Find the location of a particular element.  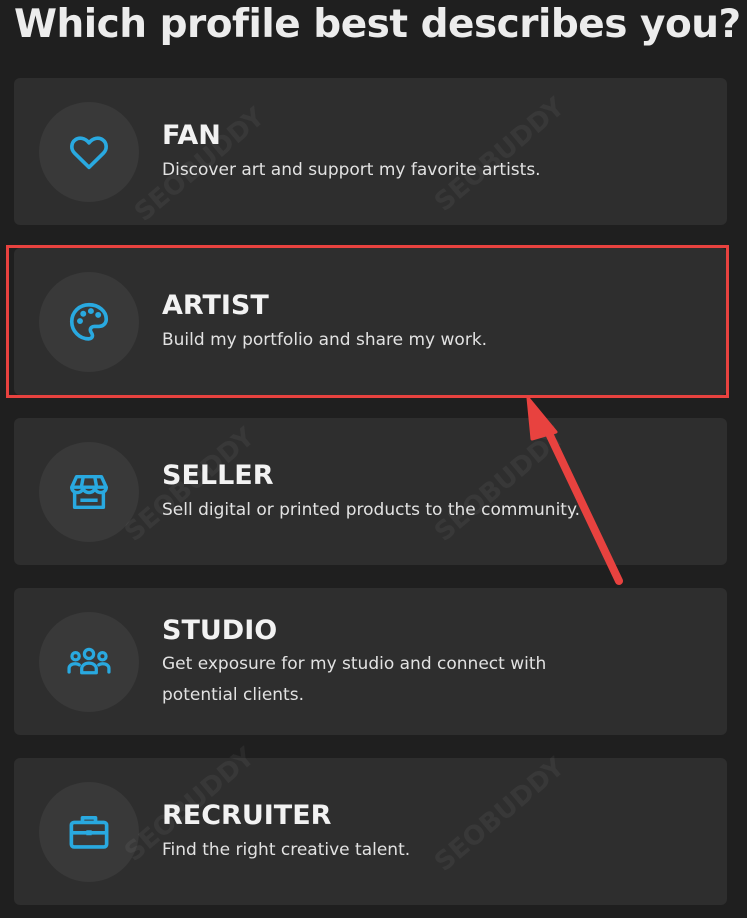

store-icon is located at coordinates (89, 492).